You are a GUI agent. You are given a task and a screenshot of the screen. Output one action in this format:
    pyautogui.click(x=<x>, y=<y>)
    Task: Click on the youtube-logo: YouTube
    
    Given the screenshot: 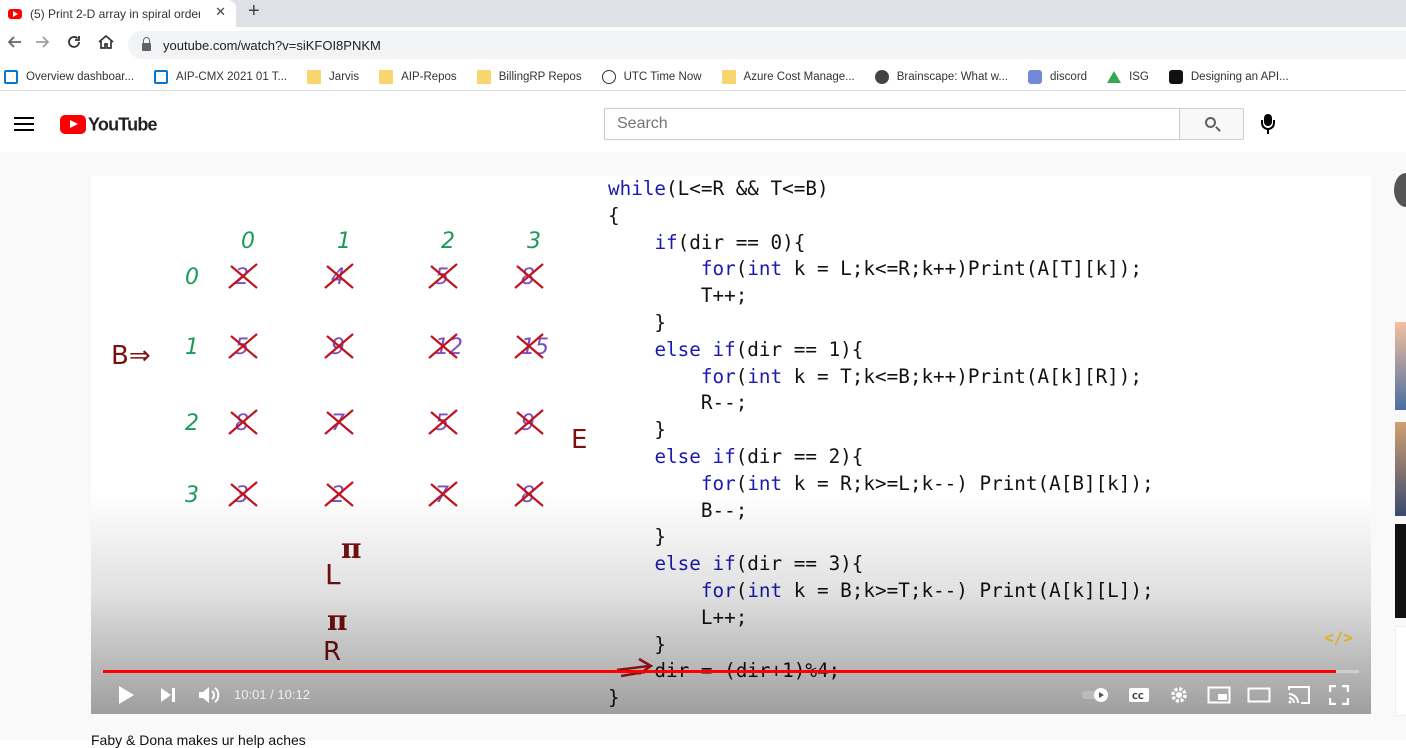 What is the action you would take?
    pyautogui.click(x=109, y=124)
    